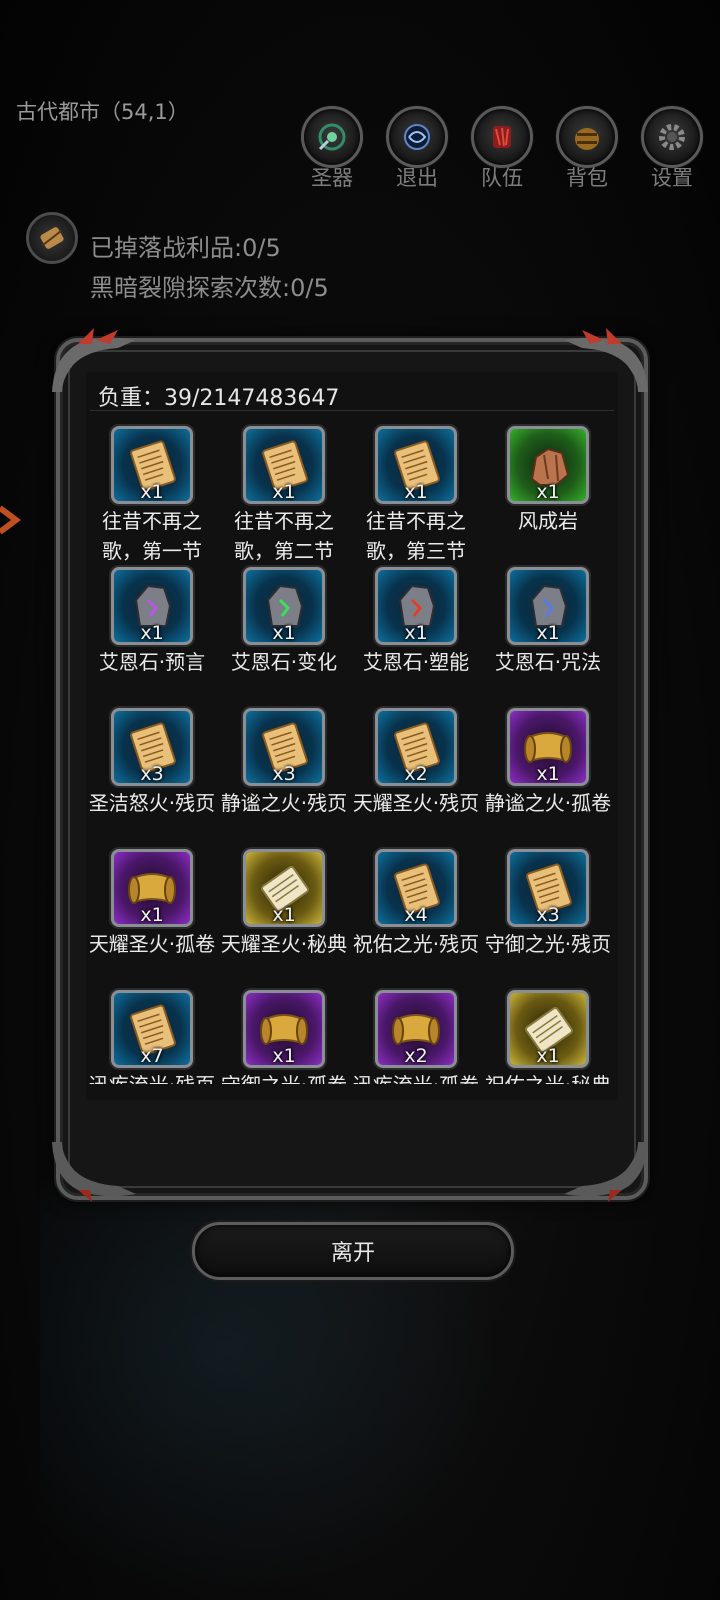 This screenshot has width=720, height=1600. What do you see at coordinates (416, 803) in the screenshot?
I see `item-name: 天耀圣火·残页` at bounding box center [416, 803].